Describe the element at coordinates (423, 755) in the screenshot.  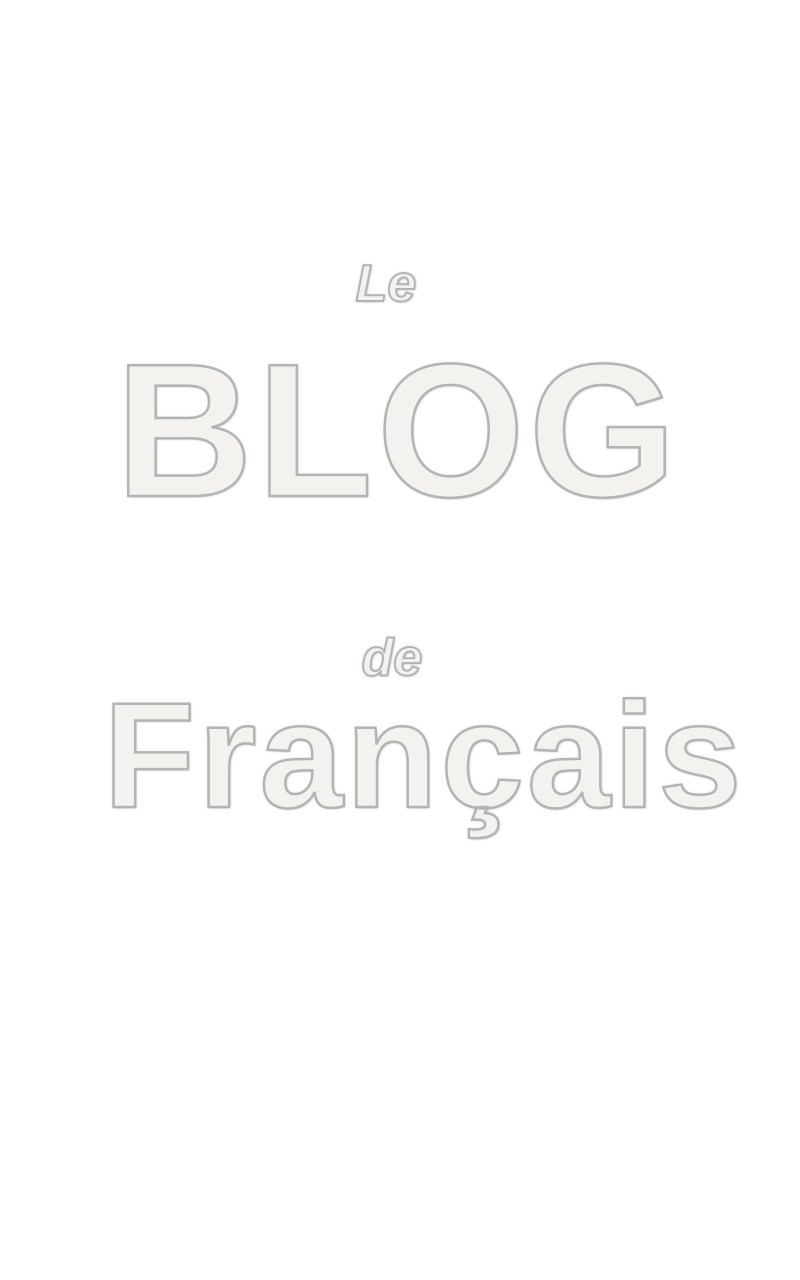
I see `title-word-francais: Français` at that location.